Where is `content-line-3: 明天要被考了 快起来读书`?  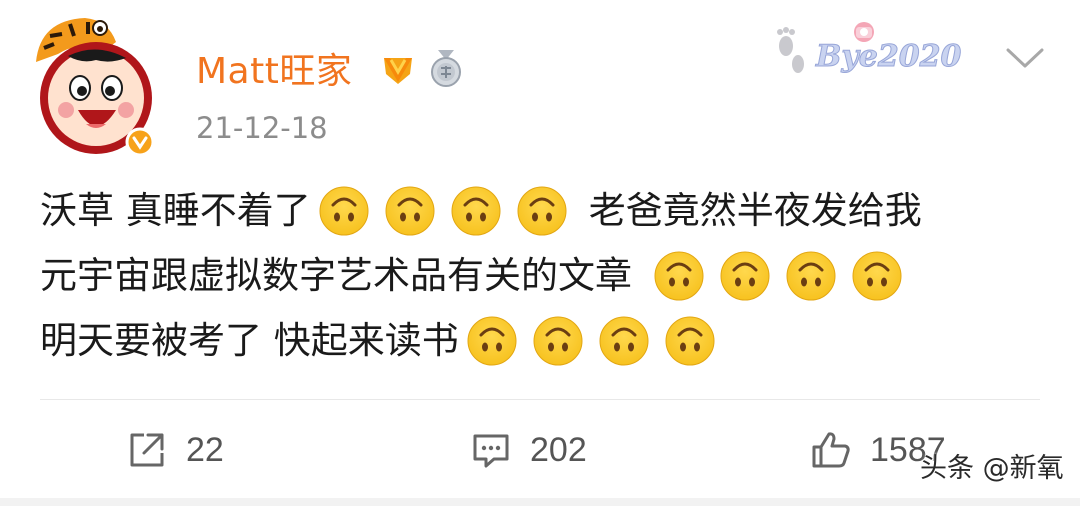 content-line-3: 明天要被考了 快起来读书 is located at coordinates (545, 340).